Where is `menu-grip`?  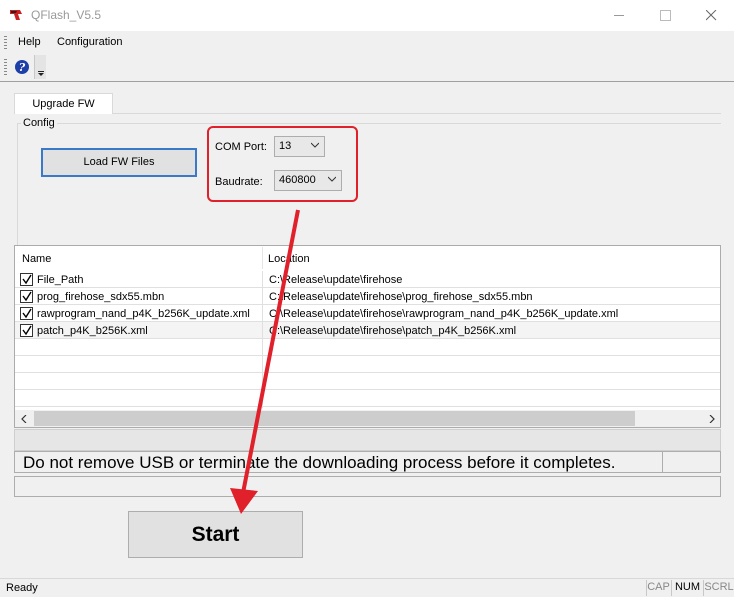 menu-grip is located at coordinates (5, 43).